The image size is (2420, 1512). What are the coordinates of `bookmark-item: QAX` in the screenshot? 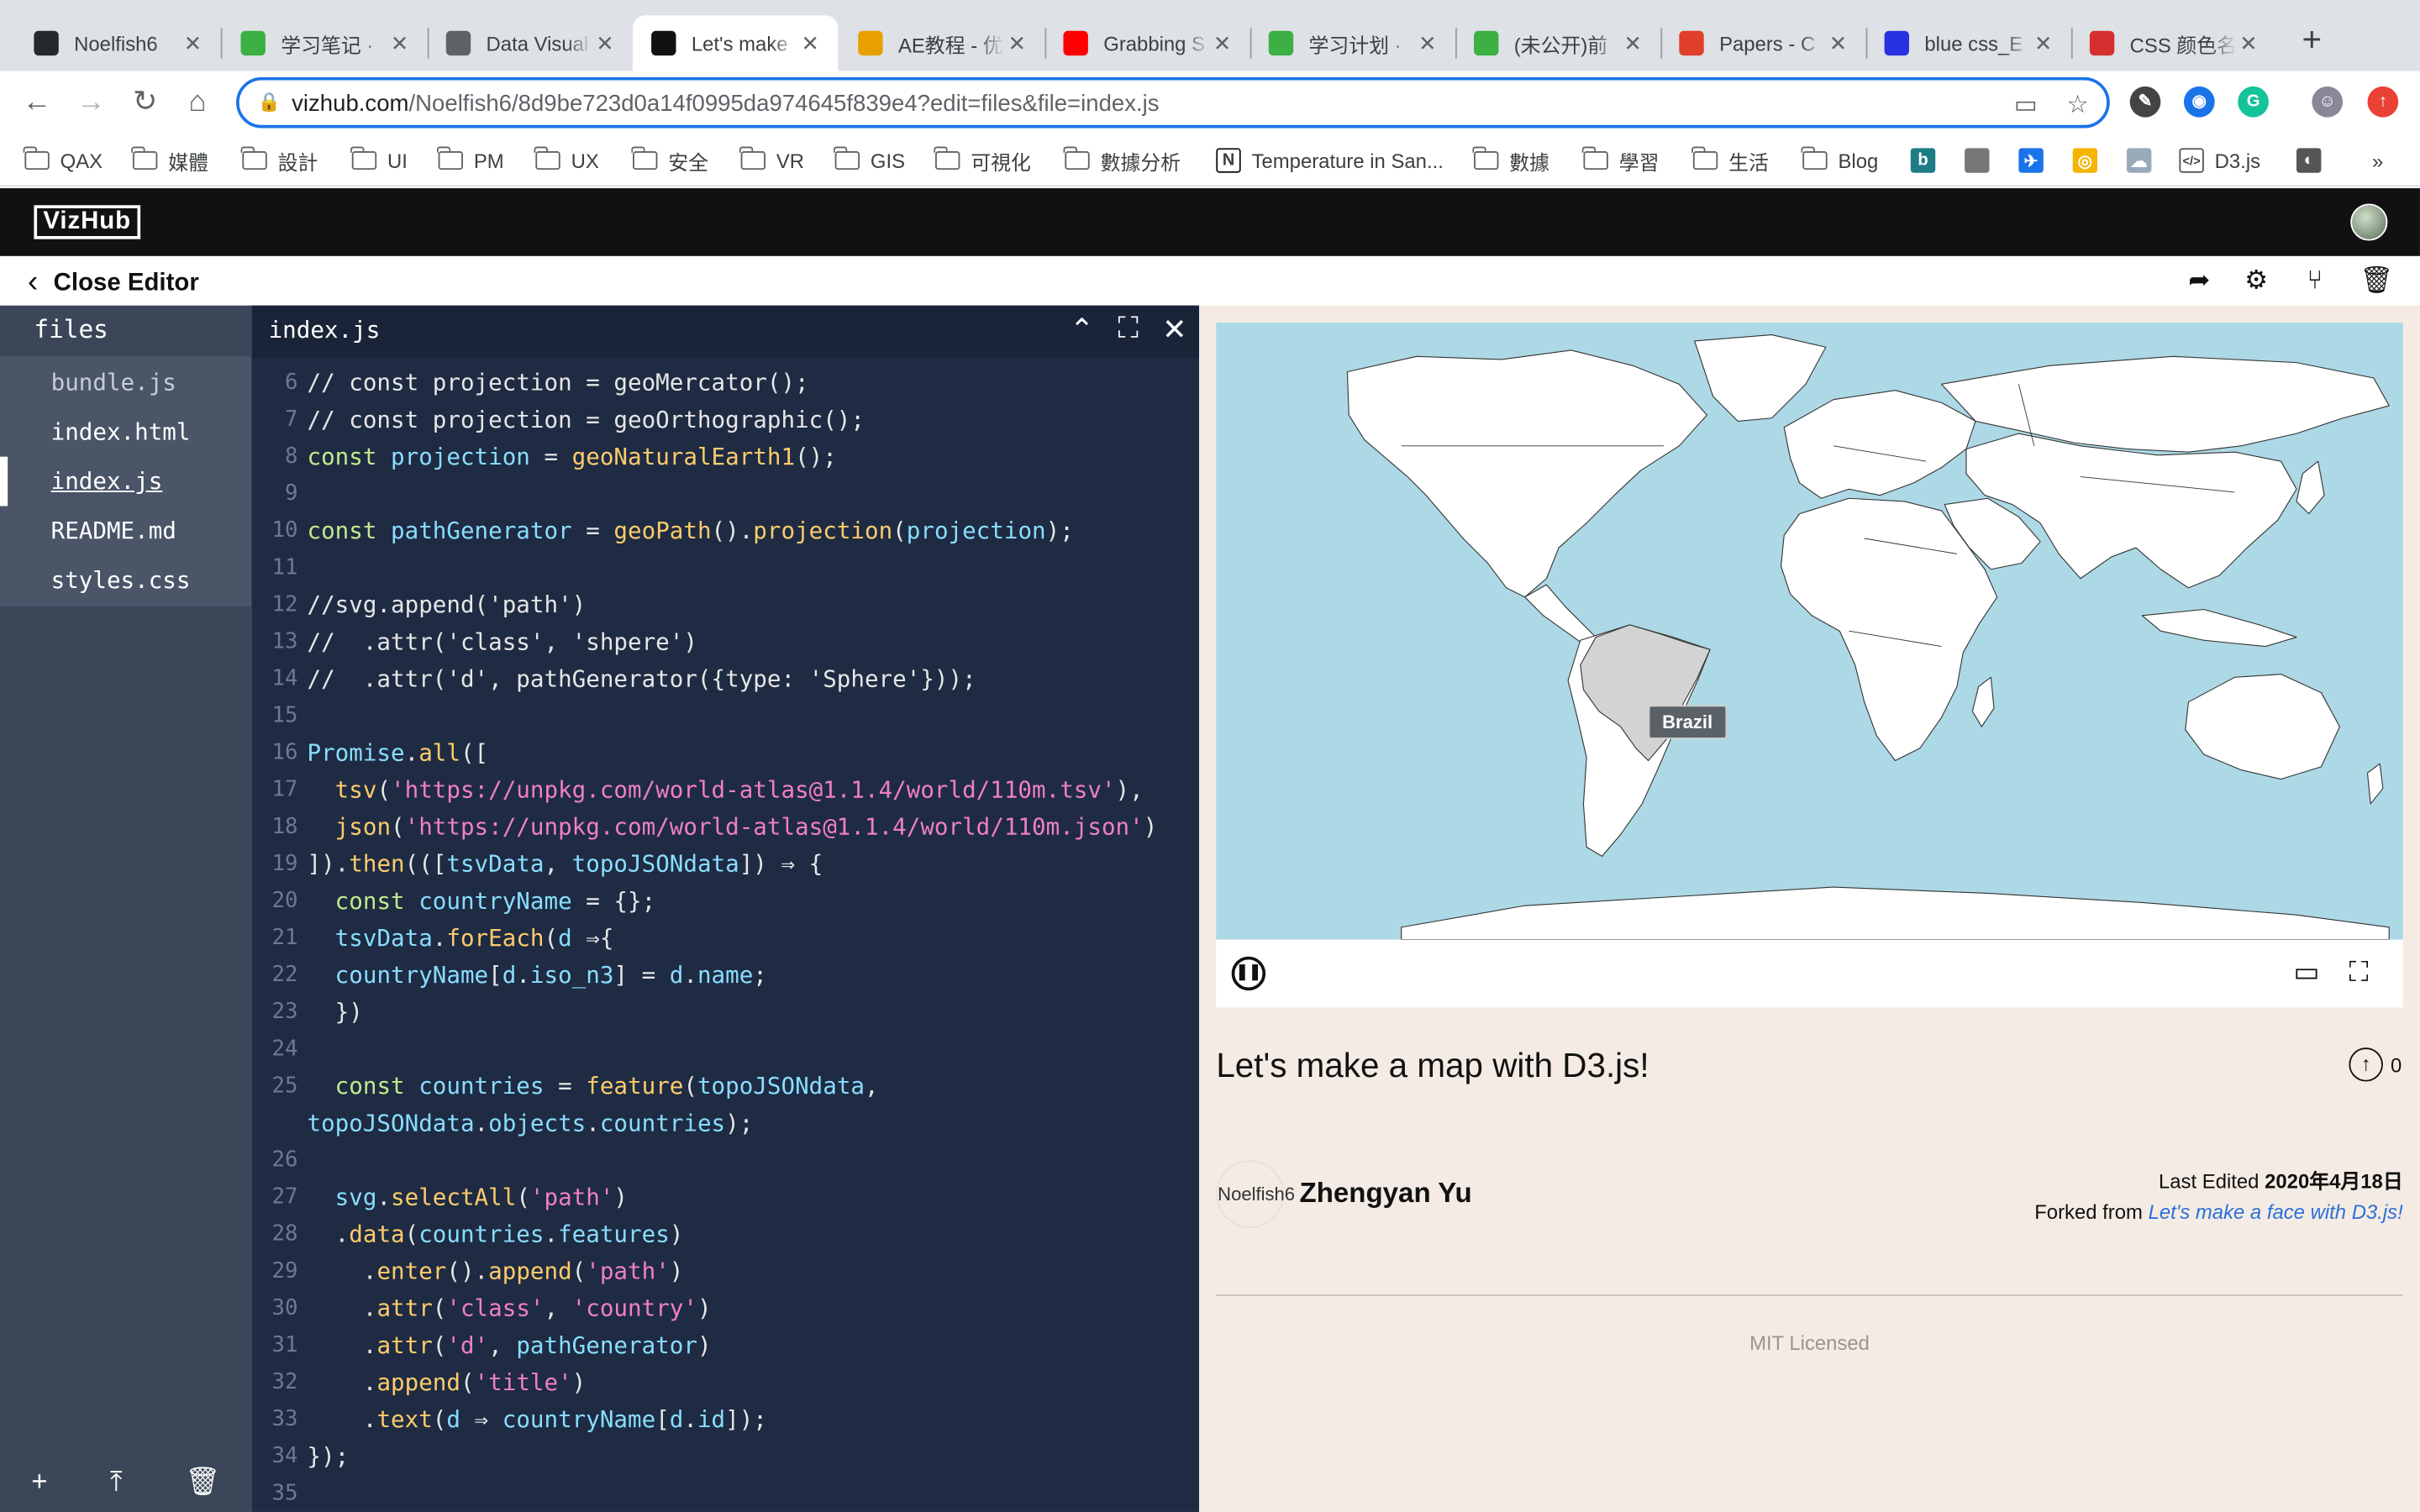 It's located at (64, 160).